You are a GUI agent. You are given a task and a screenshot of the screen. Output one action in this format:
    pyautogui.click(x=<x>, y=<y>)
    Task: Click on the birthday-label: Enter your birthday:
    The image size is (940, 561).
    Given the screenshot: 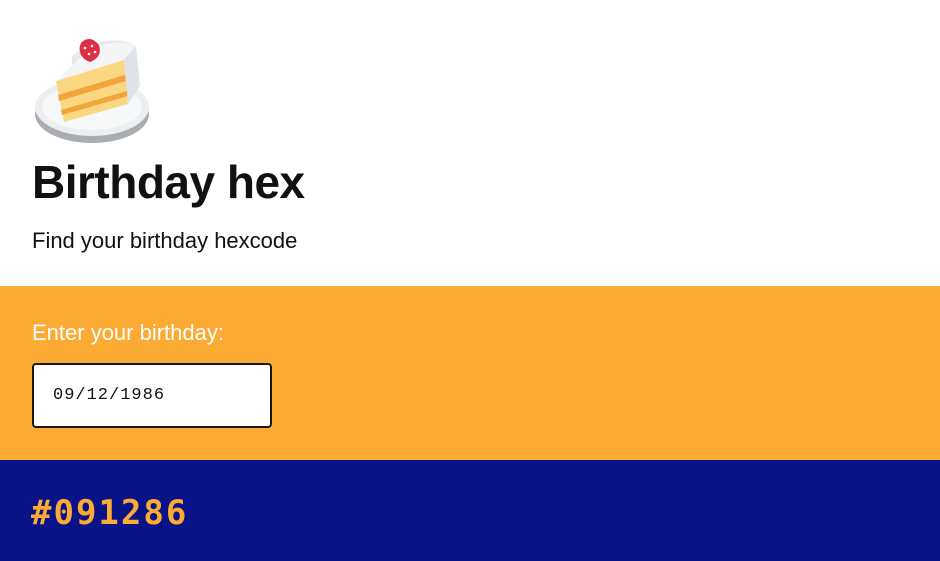 What is the action you would take?
    pyautogui.click(x=128, y=332)
    